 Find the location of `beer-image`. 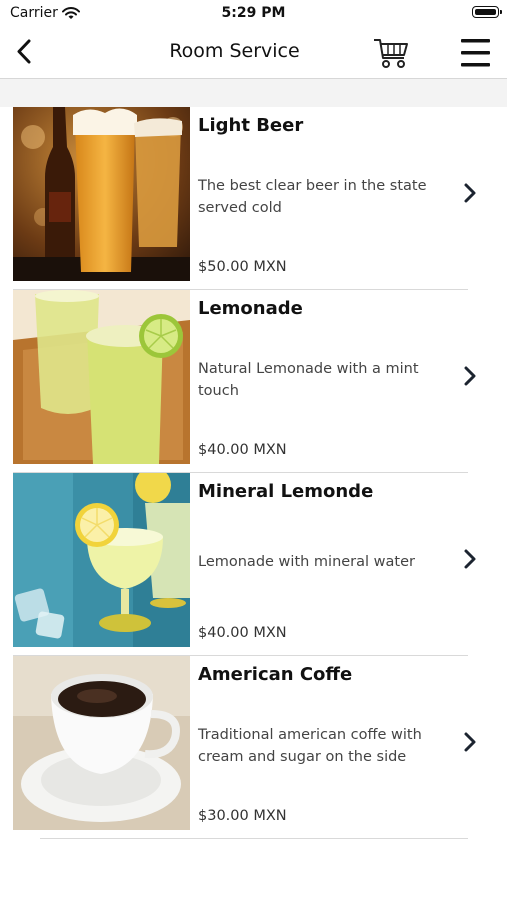

beer-image is located at coordinates (101, 194).